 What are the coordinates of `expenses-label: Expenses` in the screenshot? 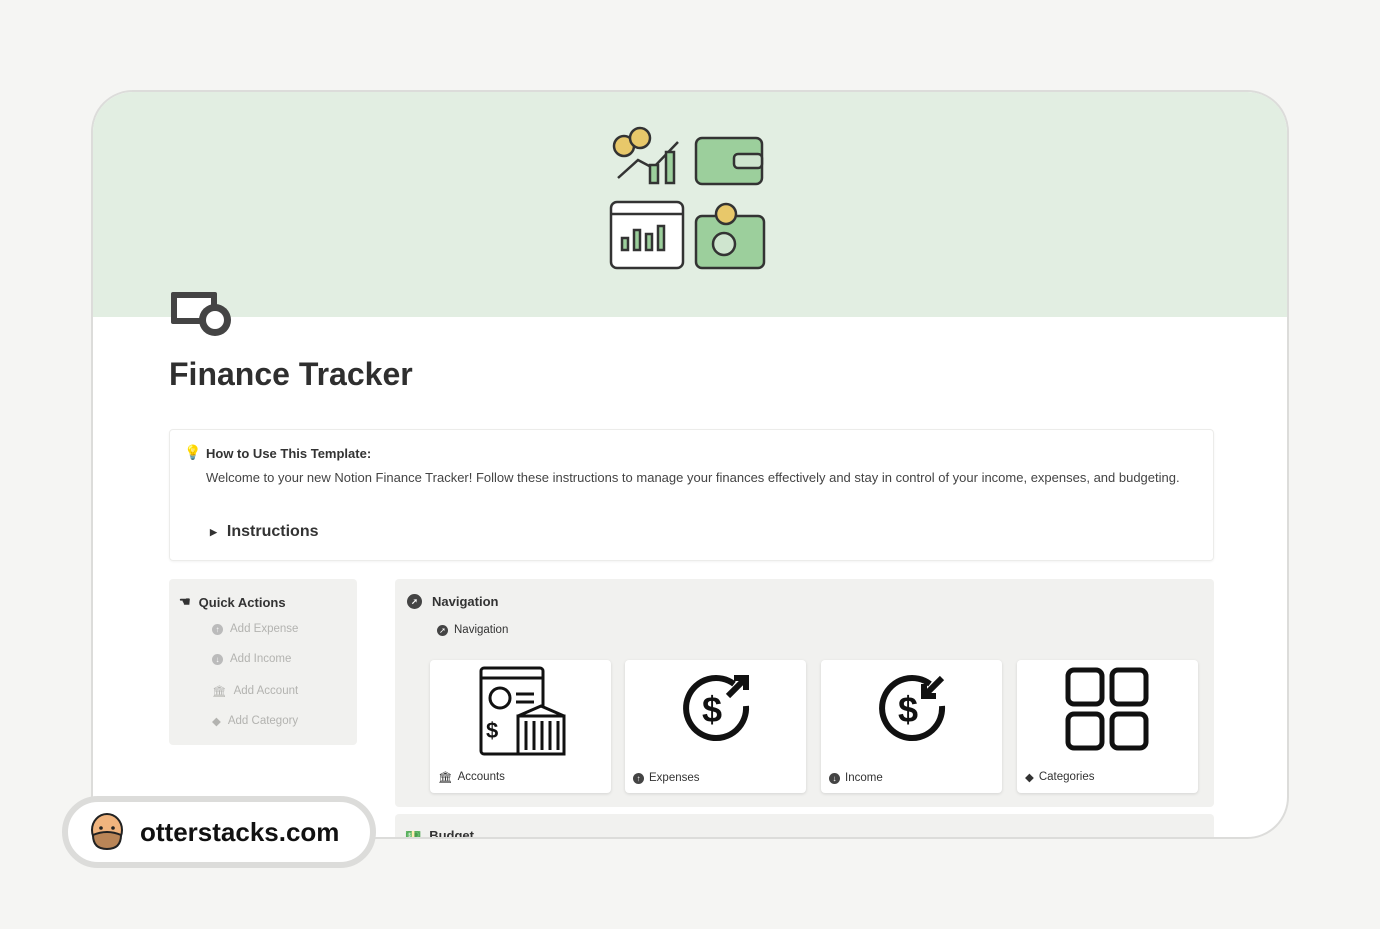 It's located at (674, 778).